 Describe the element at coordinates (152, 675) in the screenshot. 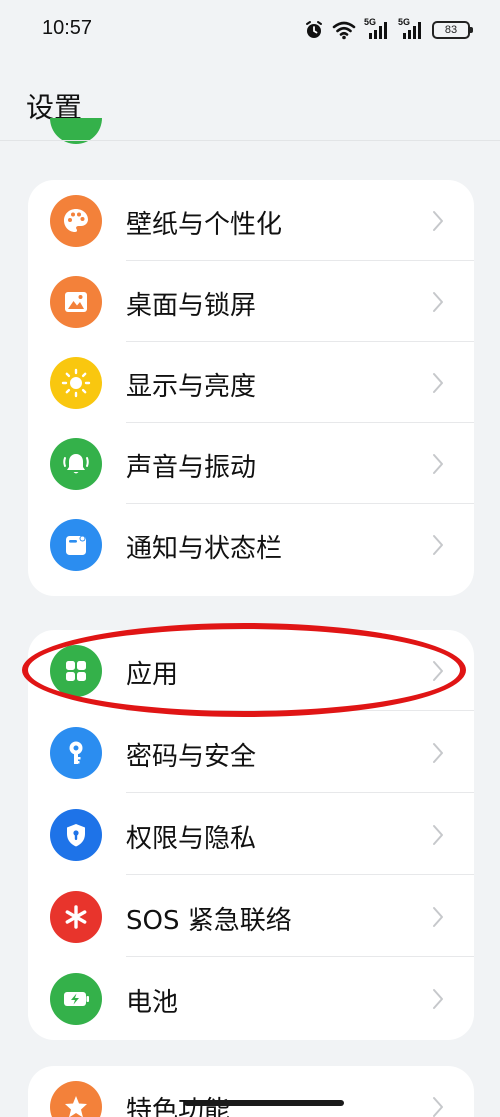

I see `settings-item-label: 应用` at that location.